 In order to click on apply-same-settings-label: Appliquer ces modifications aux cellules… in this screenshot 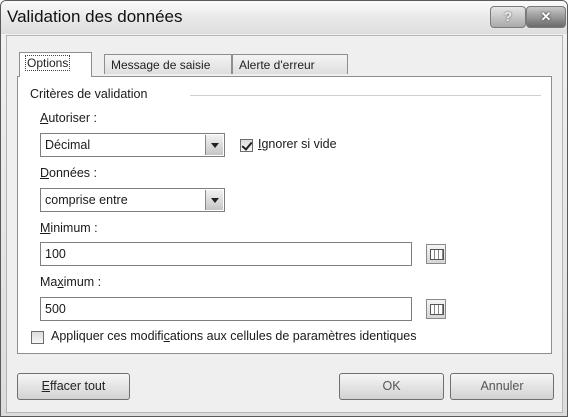, I will do `click(234, 336)`.